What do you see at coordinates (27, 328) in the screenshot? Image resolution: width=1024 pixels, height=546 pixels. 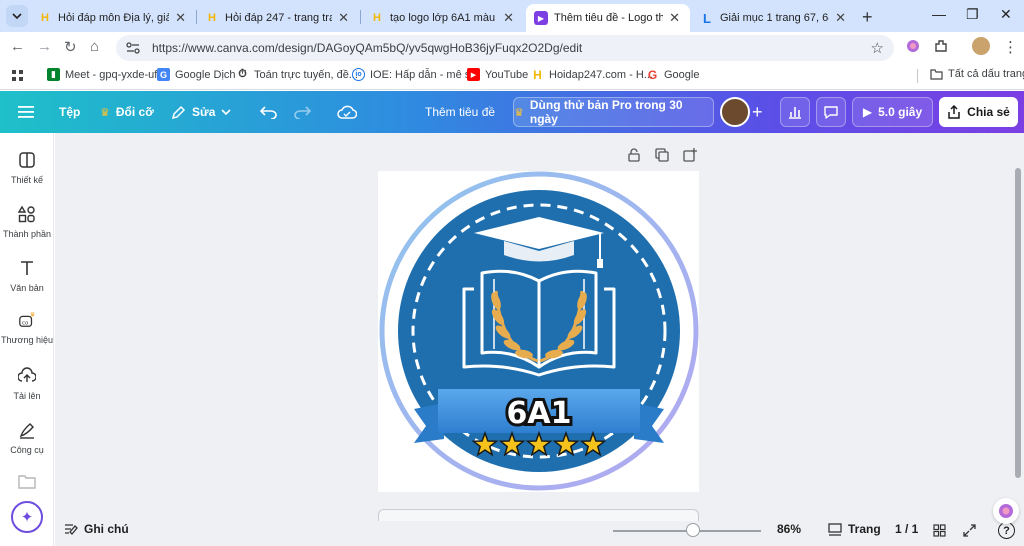 I see `sidebar-item-brand: co ♛ Thương hiệu` at bounding box center [27, 328].